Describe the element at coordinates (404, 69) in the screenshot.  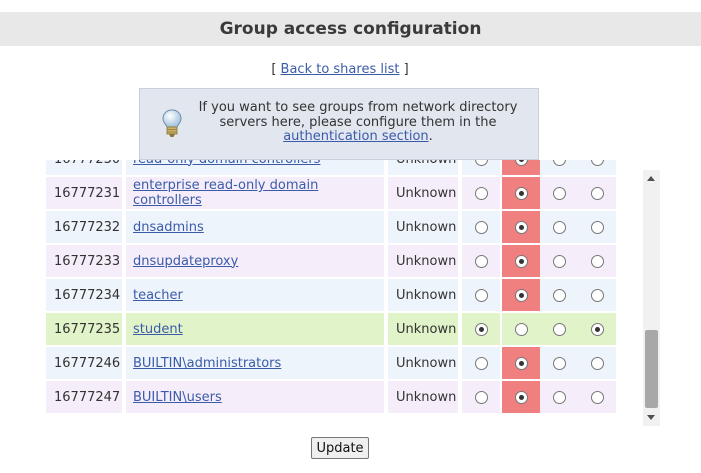
I see `backlink-suffix: ]` at that location.